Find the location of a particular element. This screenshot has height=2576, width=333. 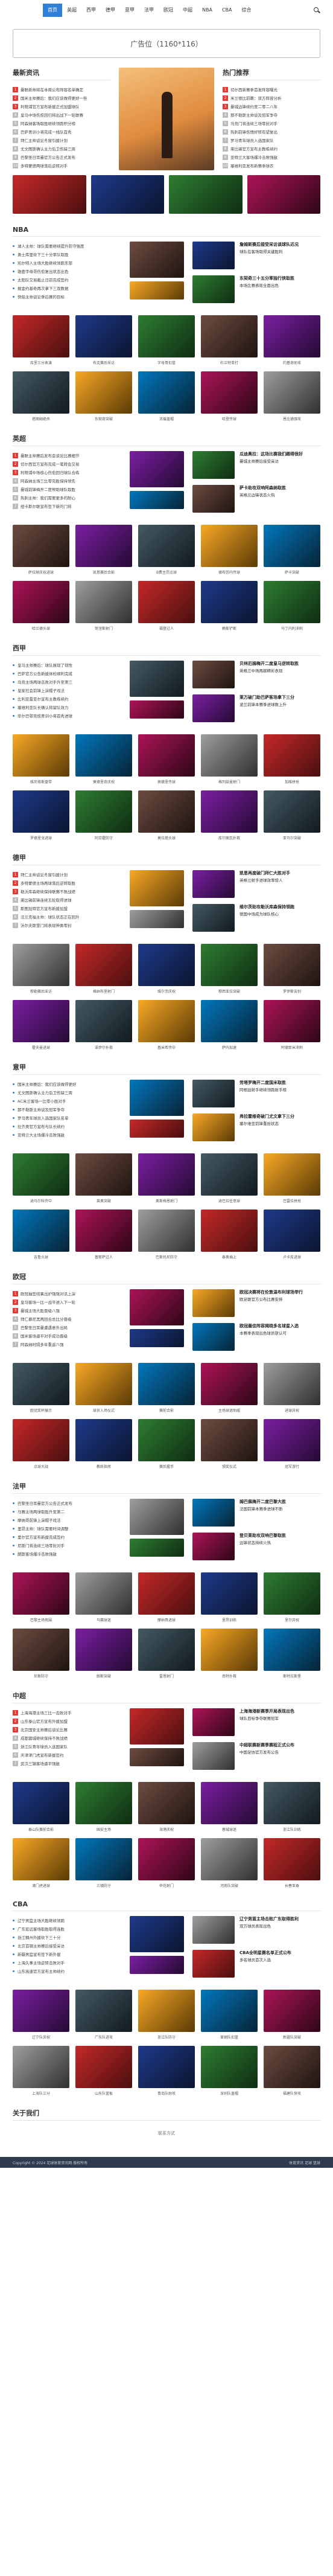

list-item: 巴黎圣日耳曼官方公告正式发布 is located at coordinates (67, 1503).